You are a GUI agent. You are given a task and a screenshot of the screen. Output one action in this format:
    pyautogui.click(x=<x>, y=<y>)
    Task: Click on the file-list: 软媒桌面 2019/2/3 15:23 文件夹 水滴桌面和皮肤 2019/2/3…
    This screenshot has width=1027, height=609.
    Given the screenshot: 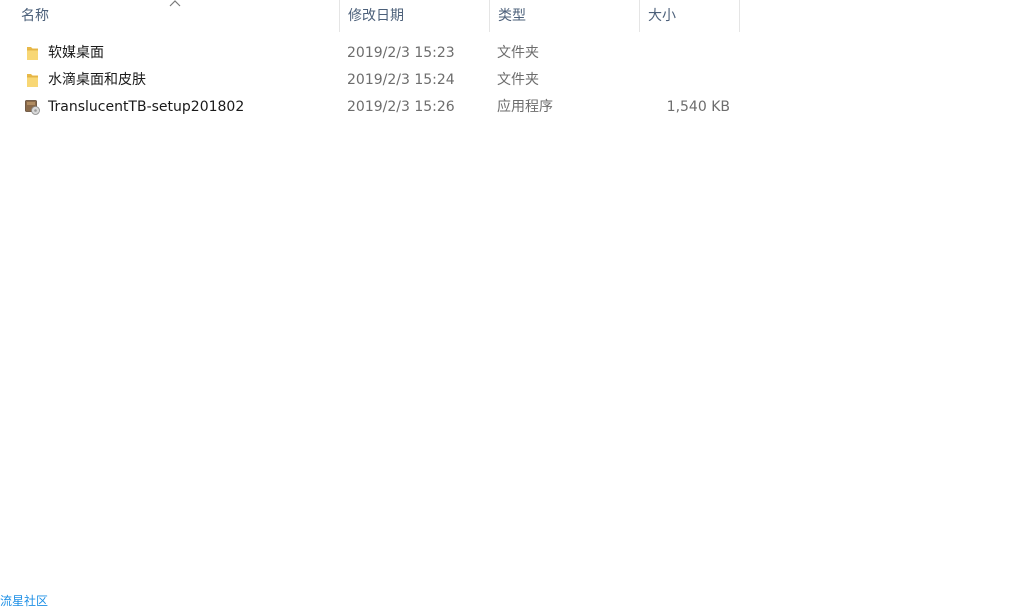 What is the action you would take?
    pyautogui.click(x=370, y=80)
    